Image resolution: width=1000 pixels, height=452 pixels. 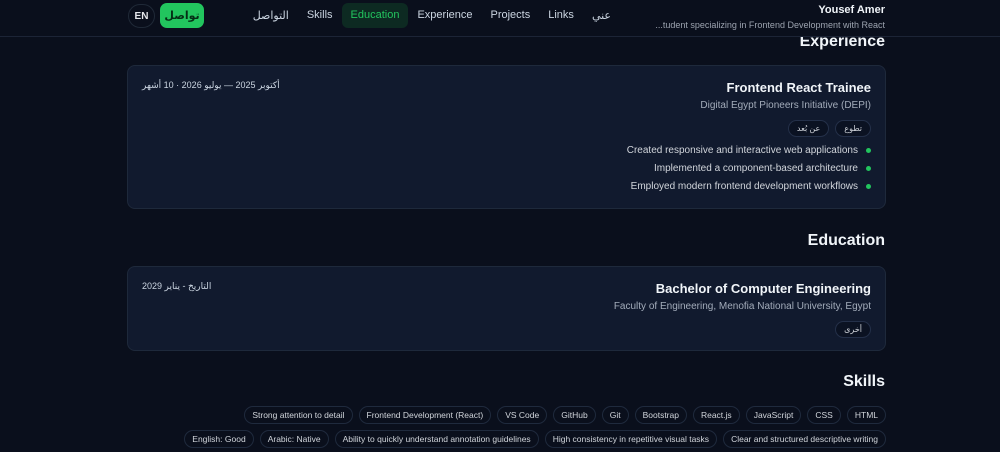 What do you see at coordinates (864, 381) in the screenshot?
I see `skills-heading: Skills` at bounding box center [864, 381].